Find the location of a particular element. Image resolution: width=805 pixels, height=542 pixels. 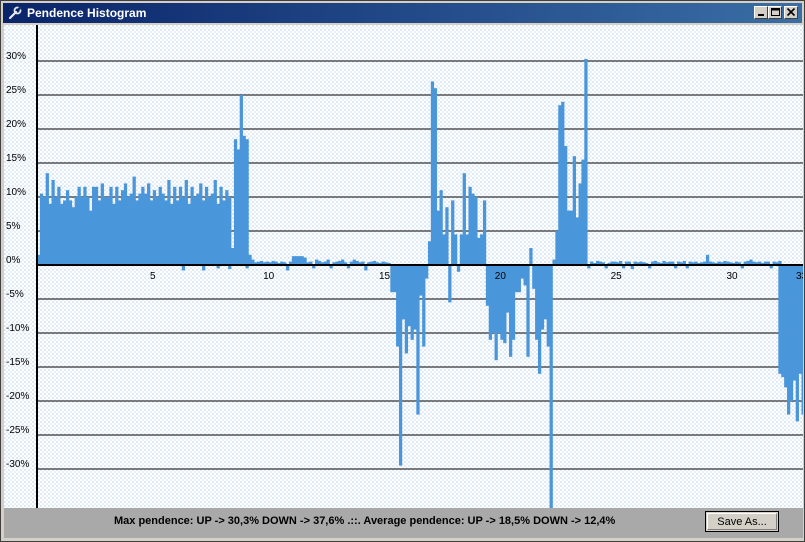

x-tick-label: 33 is located at coordinates (799, 276).